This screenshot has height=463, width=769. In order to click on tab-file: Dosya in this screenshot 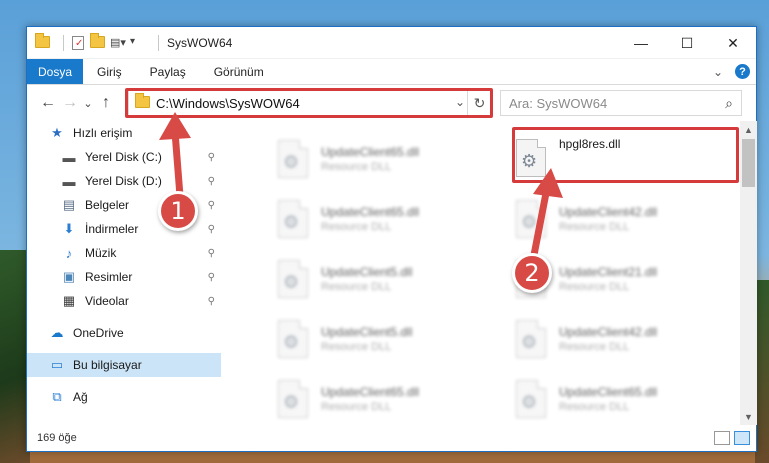, I will do `click(55, 71)`.